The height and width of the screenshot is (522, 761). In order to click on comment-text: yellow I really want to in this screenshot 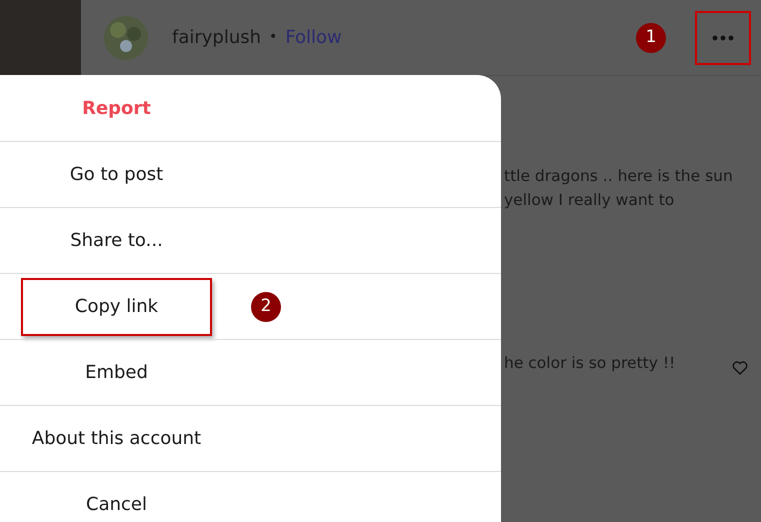, I will do `click(590, 200)`.